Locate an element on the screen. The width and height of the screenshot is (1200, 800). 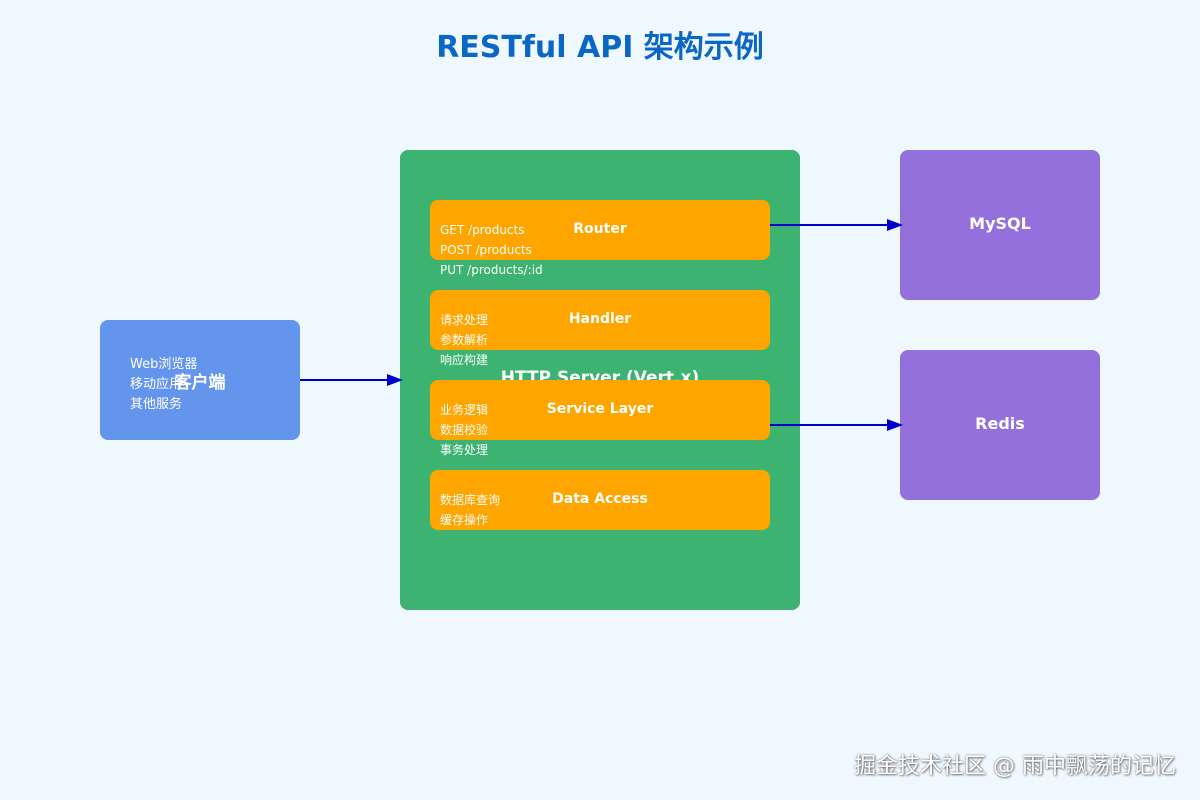
router-item: GET /products is located at coordinates (482, 230).